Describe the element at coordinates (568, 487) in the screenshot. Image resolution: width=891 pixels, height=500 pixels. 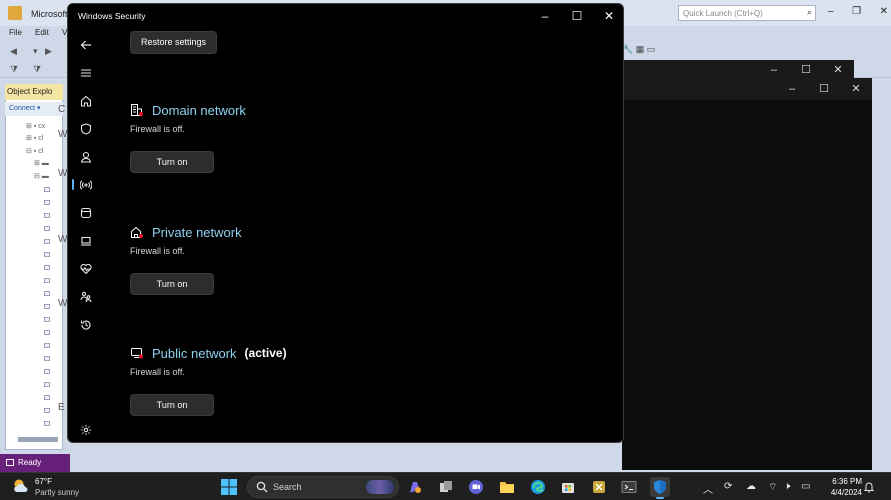
I see `store-app` at that location.